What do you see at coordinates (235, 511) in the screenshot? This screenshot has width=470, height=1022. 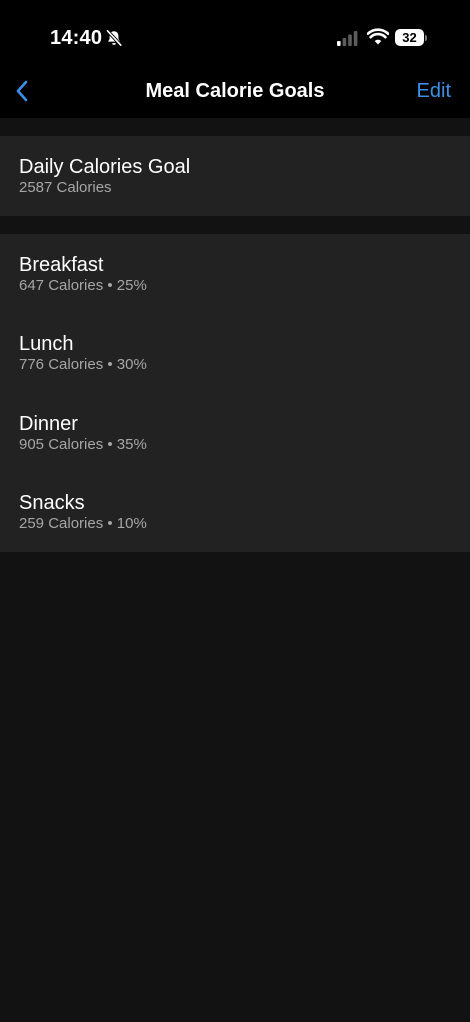 I see `meal-row-snacks: Snacks 259 Calories • 10%` at bounding box center [235, 511].